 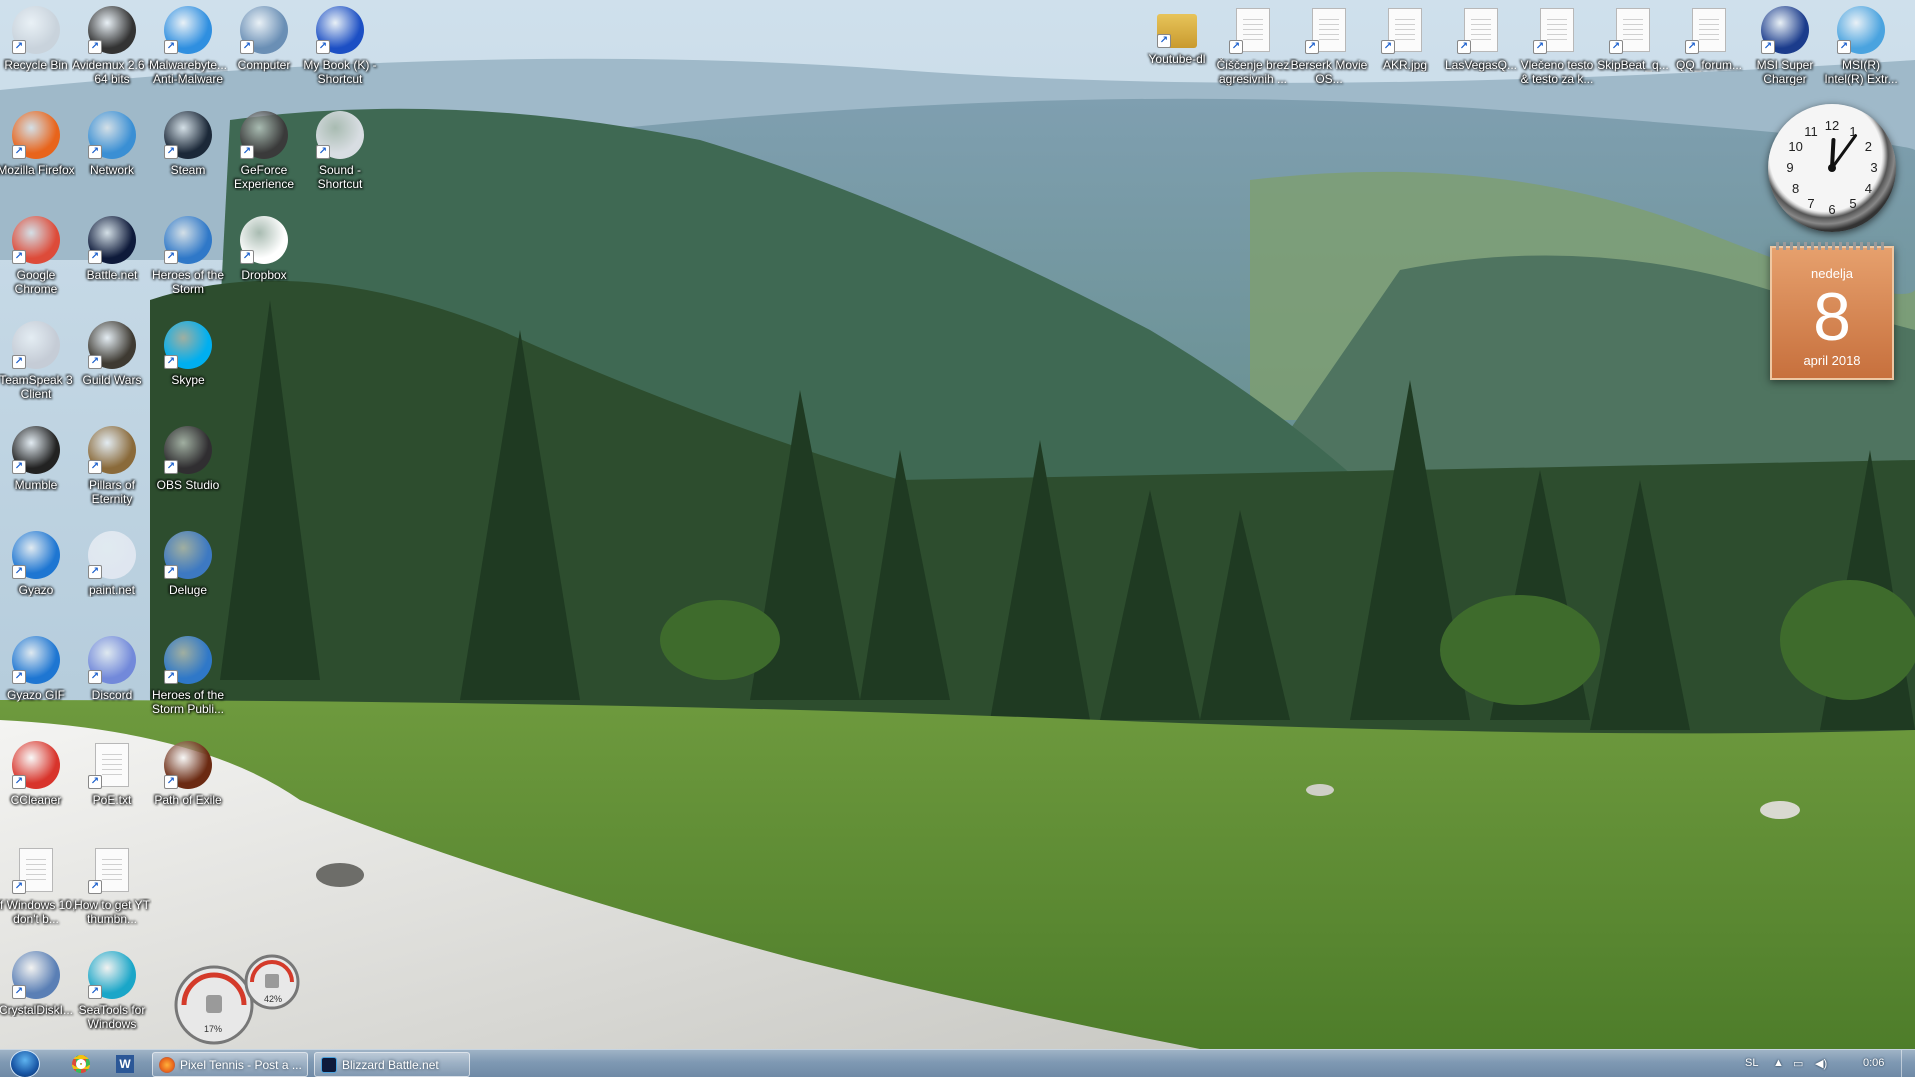 I want to click on desktop-icon-label: Computer, so click(x=264, y=65).